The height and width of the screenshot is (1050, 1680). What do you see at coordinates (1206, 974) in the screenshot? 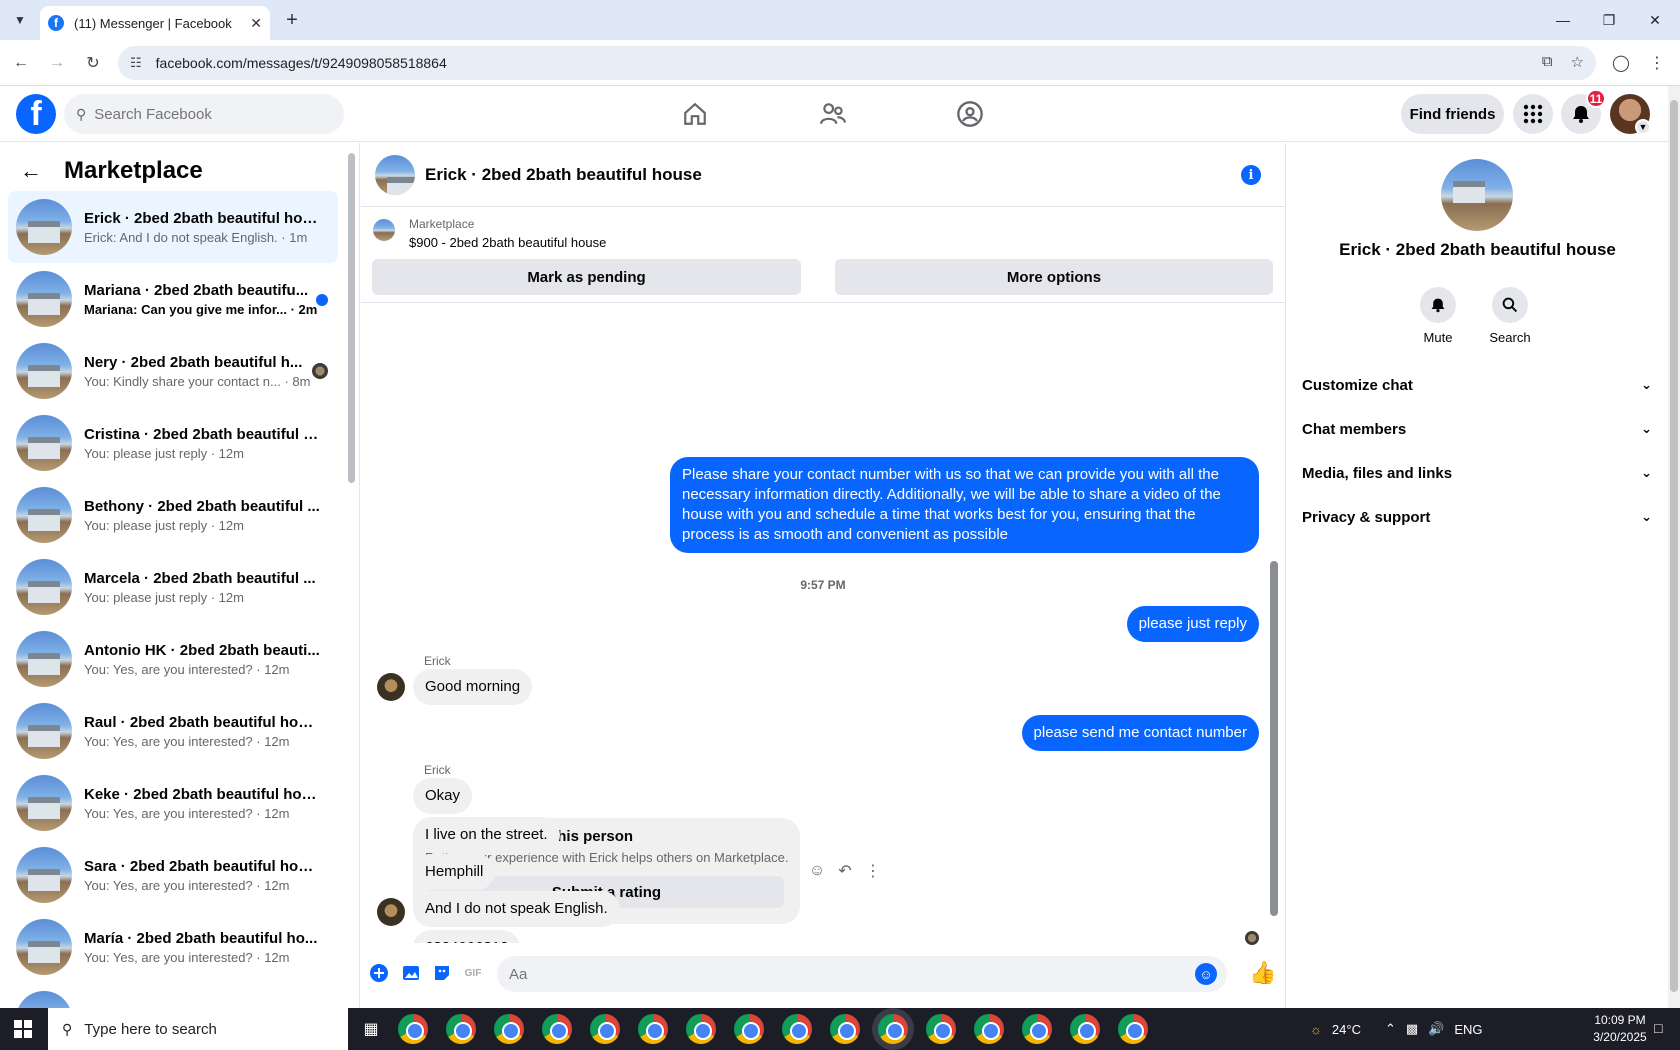
I see `emoji-icon: ☺` at bounding box center [1206, 974].